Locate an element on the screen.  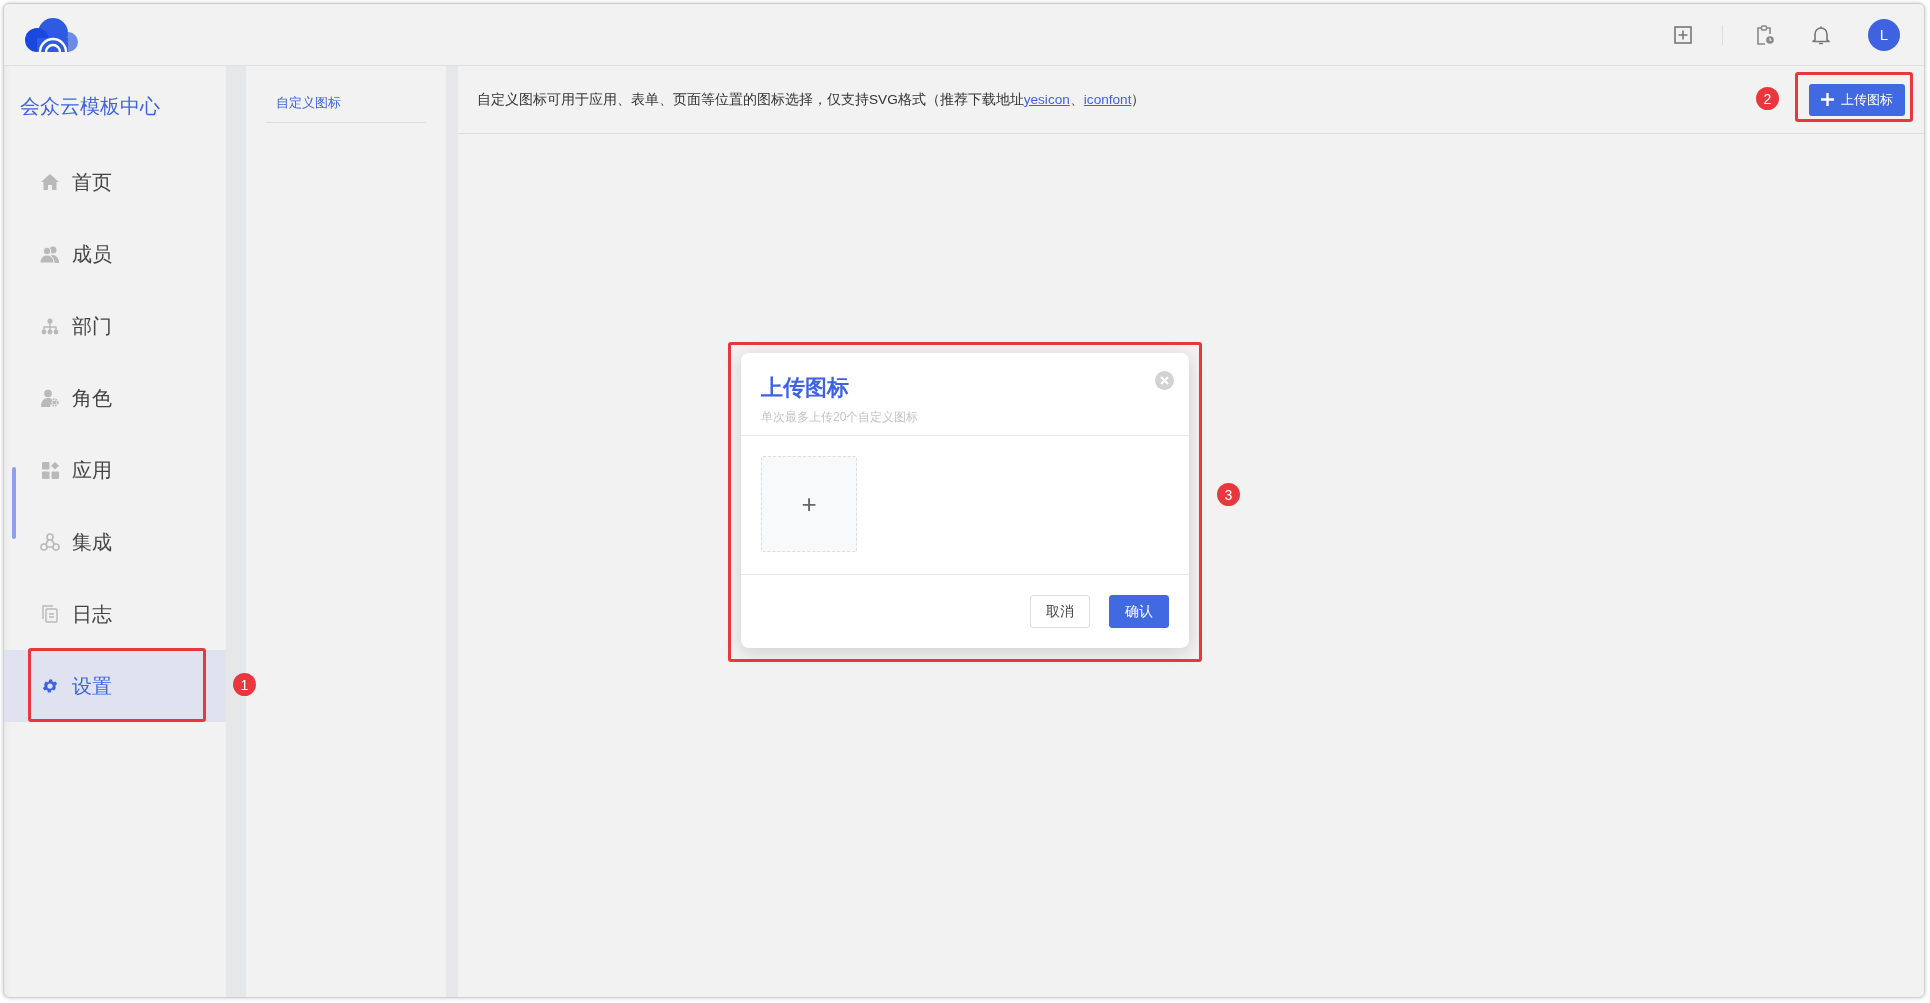
home-icon is located at coordinates (50, 182).